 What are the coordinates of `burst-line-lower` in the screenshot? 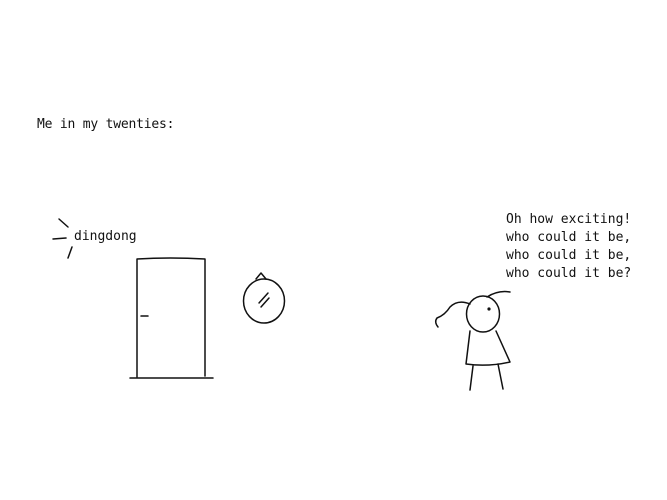 It's located at (70, 252).